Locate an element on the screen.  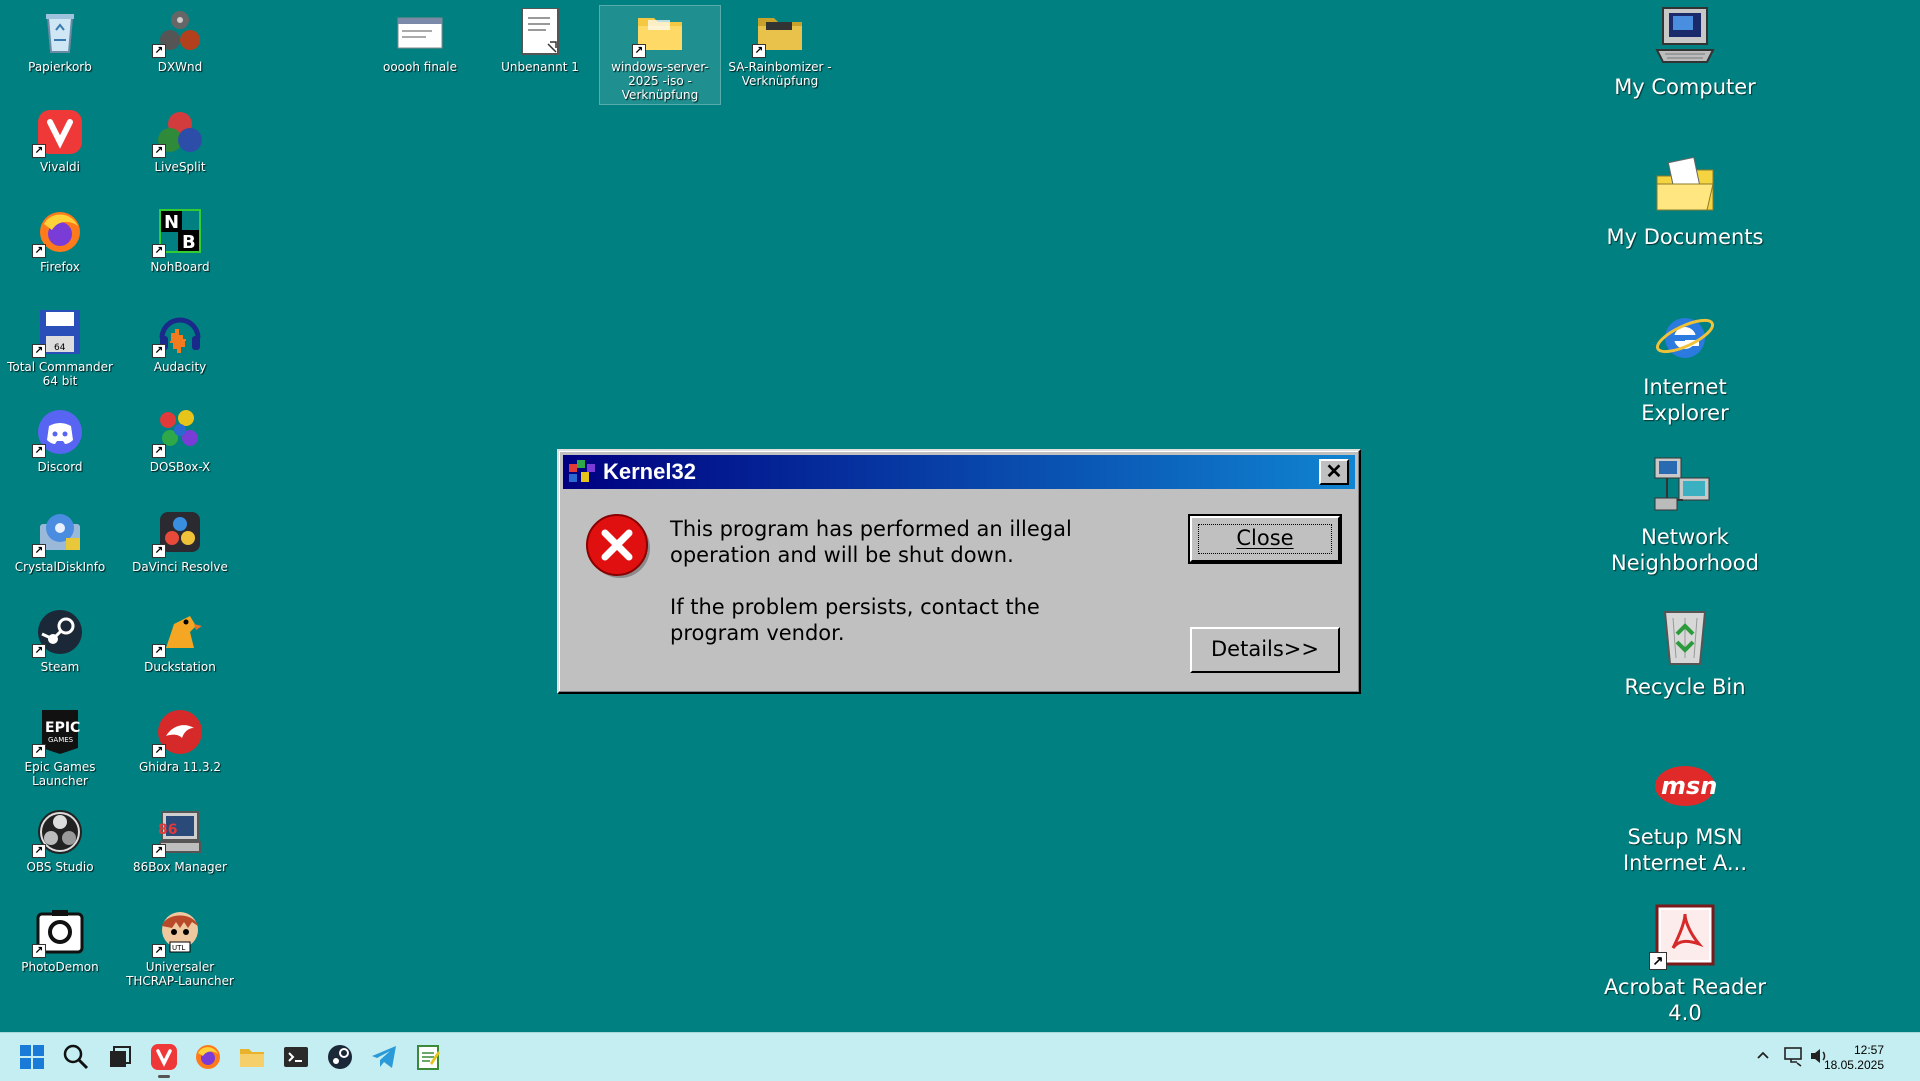
desktop-icon-photodemon: ↗ PhotoDemon is located at coordinates (60, 941).